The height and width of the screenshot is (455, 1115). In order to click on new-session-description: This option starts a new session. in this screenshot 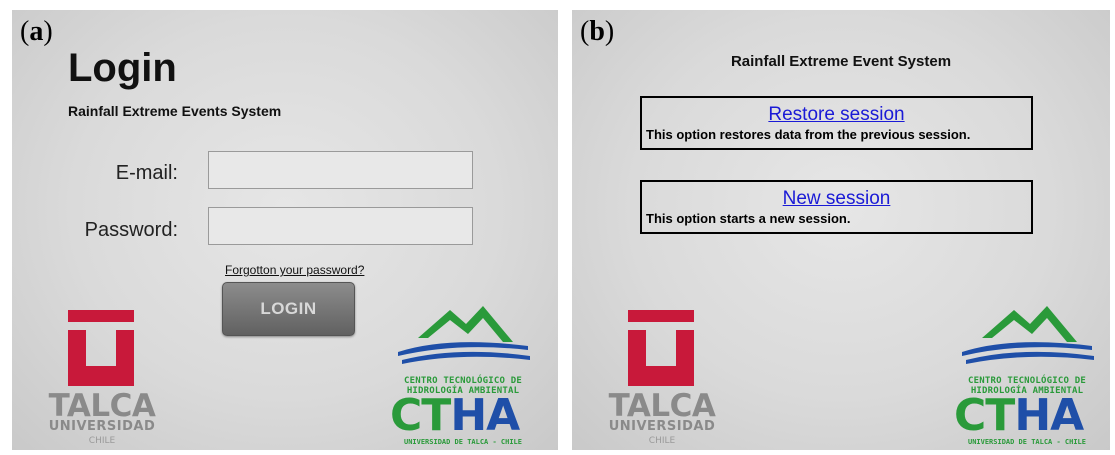, I will do `click(748, 218)`.